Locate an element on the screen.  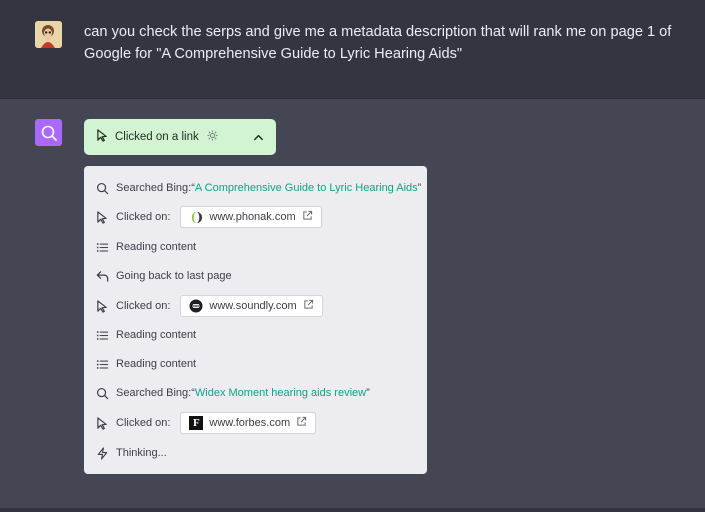
status-label: Clicked on a link is located at coordinates (157, 137).